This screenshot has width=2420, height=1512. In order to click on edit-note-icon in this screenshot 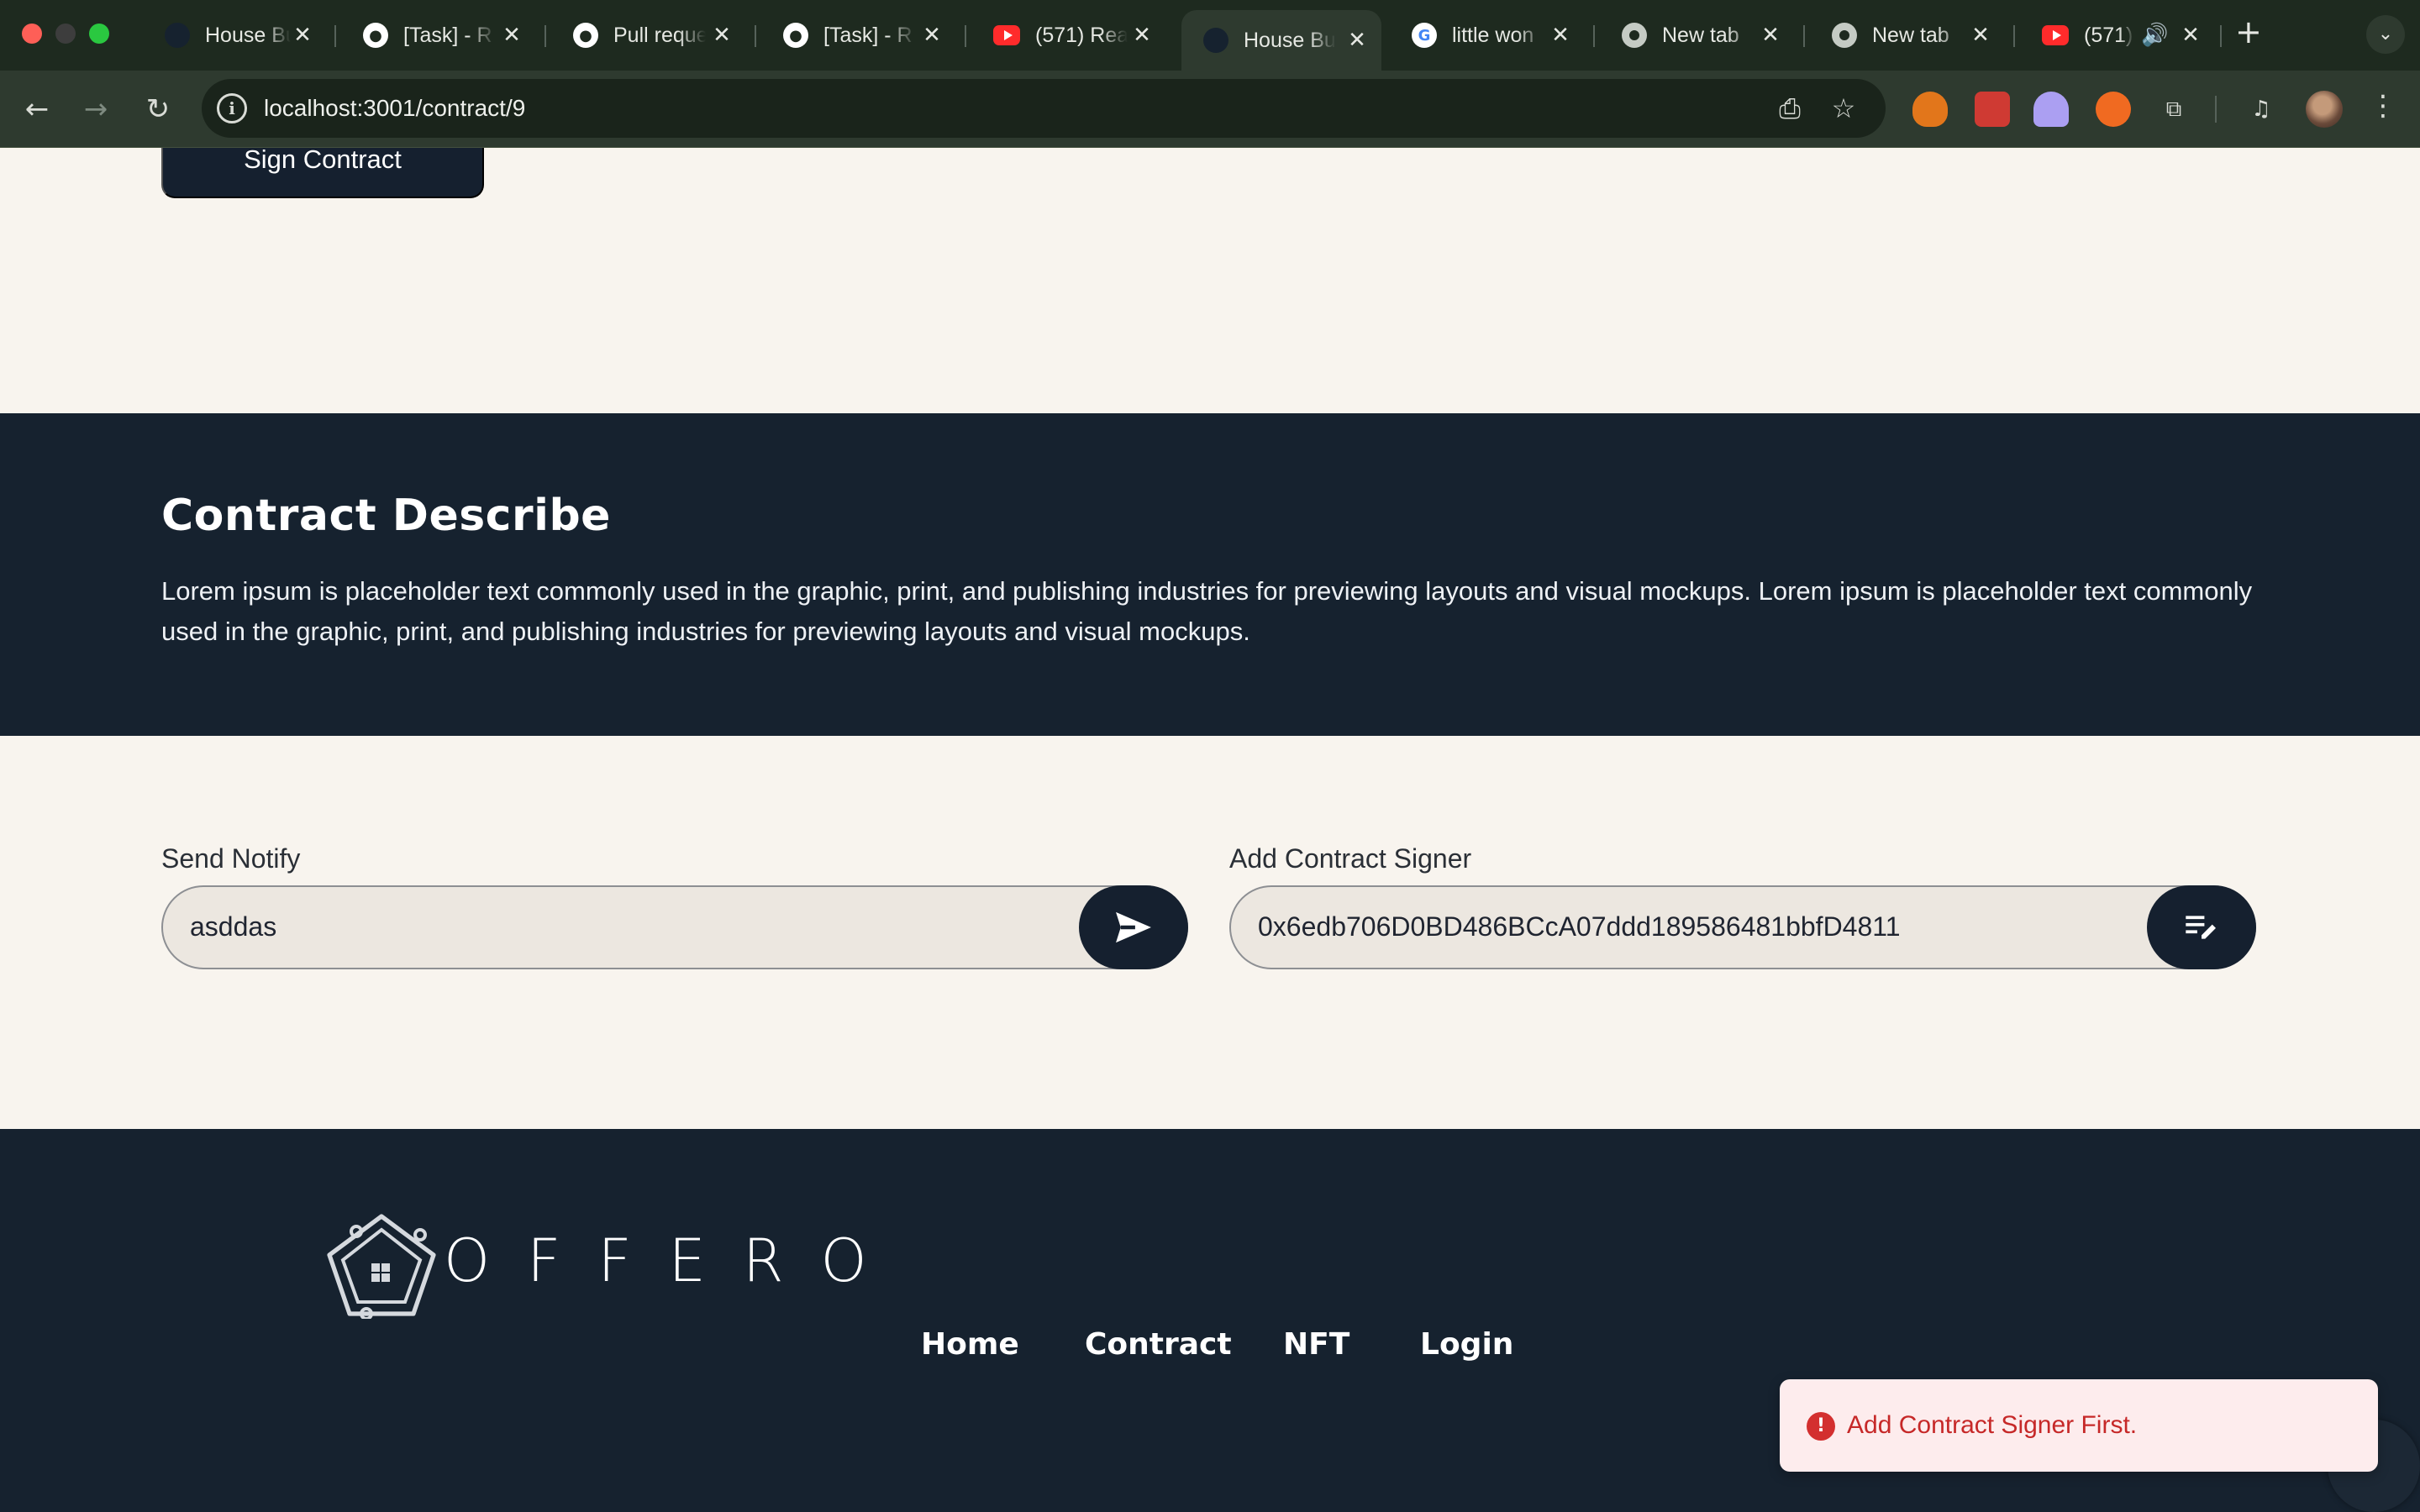, I will do `click(2201, 927)`.